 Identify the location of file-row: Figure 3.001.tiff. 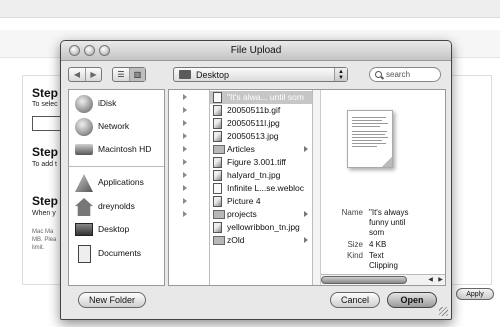
(261, 162).